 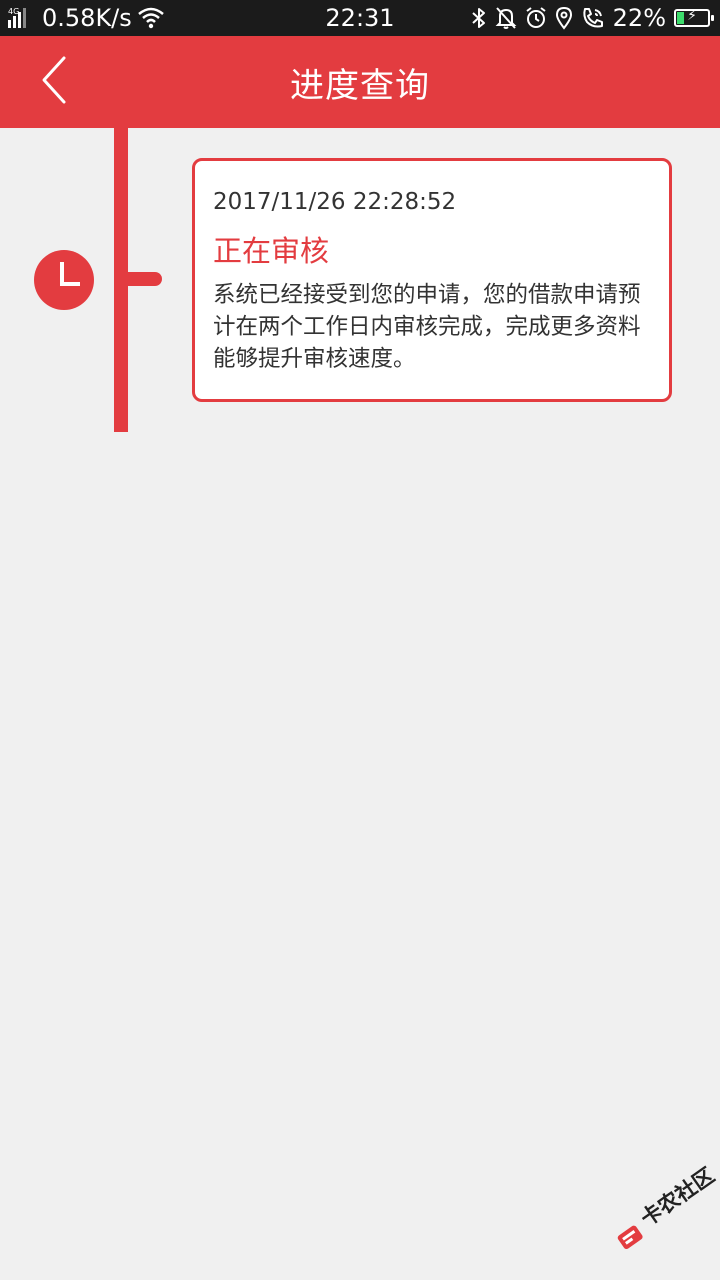 I want to click on location-icon, so click(x=564, y=18).